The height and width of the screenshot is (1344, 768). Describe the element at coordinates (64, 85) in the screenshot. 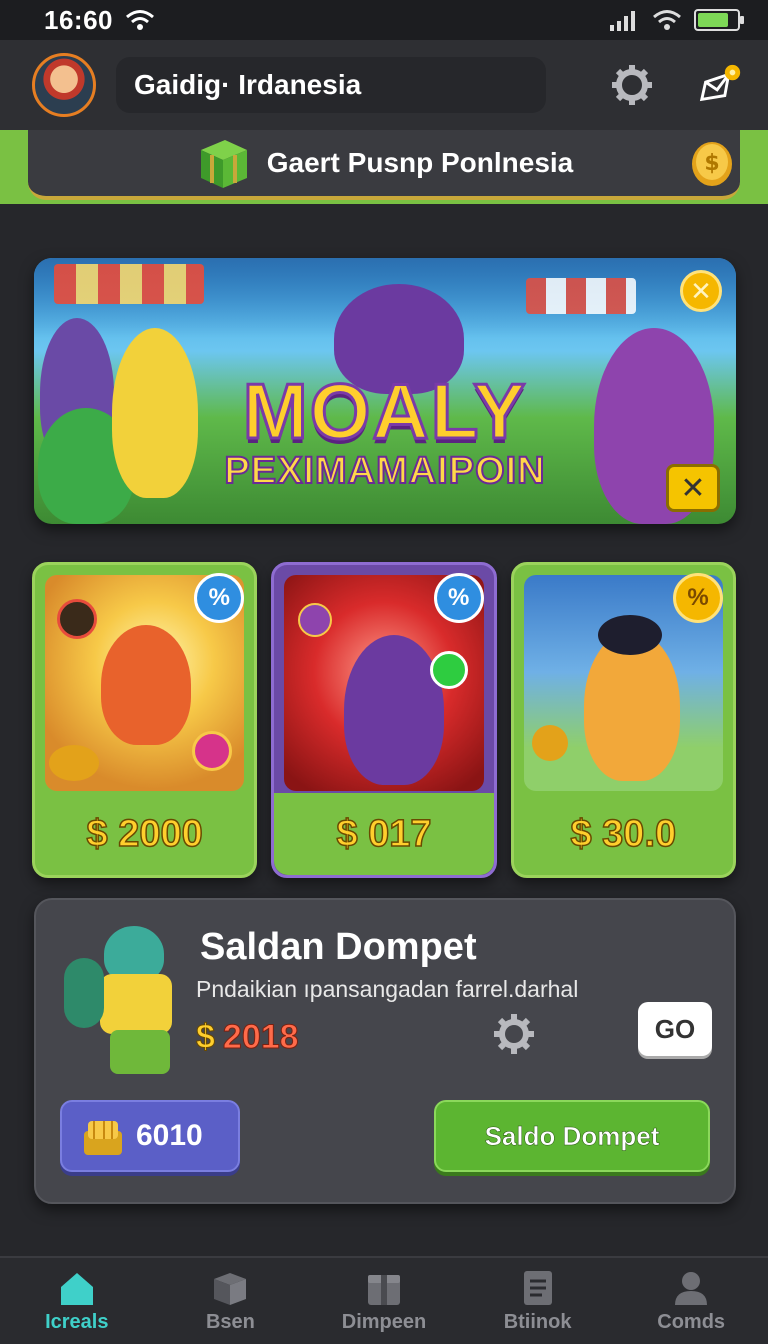

I see `avatar` at that location.